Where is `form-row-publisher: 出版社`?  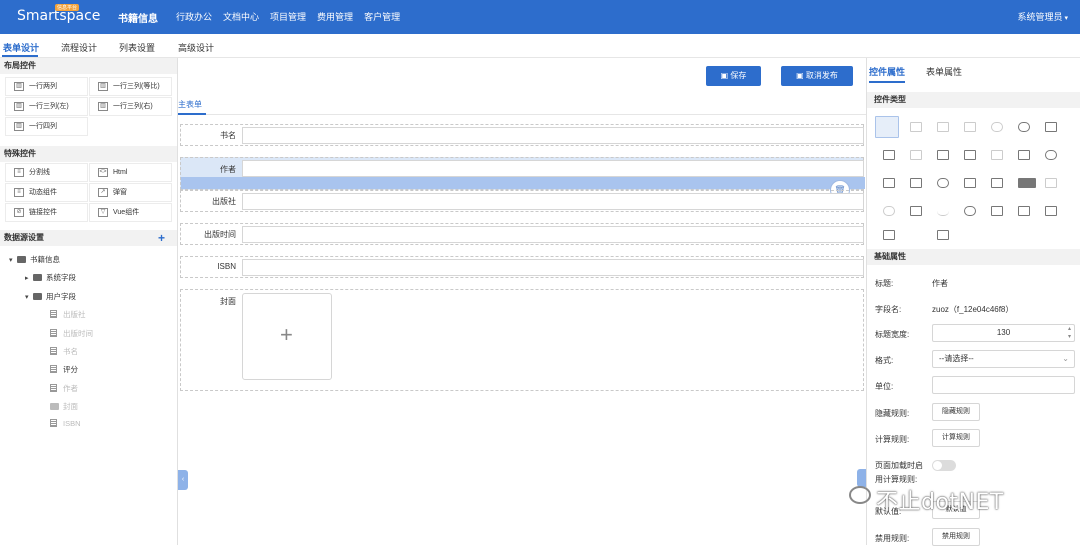
form-row-publisher: 出版社 is located at coordinates (522, 201).